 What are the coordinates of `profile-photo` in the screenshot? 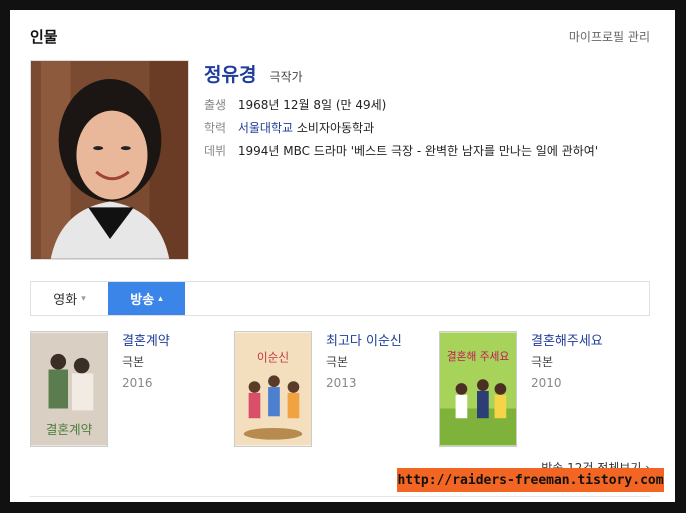 It's located at (109, 160).